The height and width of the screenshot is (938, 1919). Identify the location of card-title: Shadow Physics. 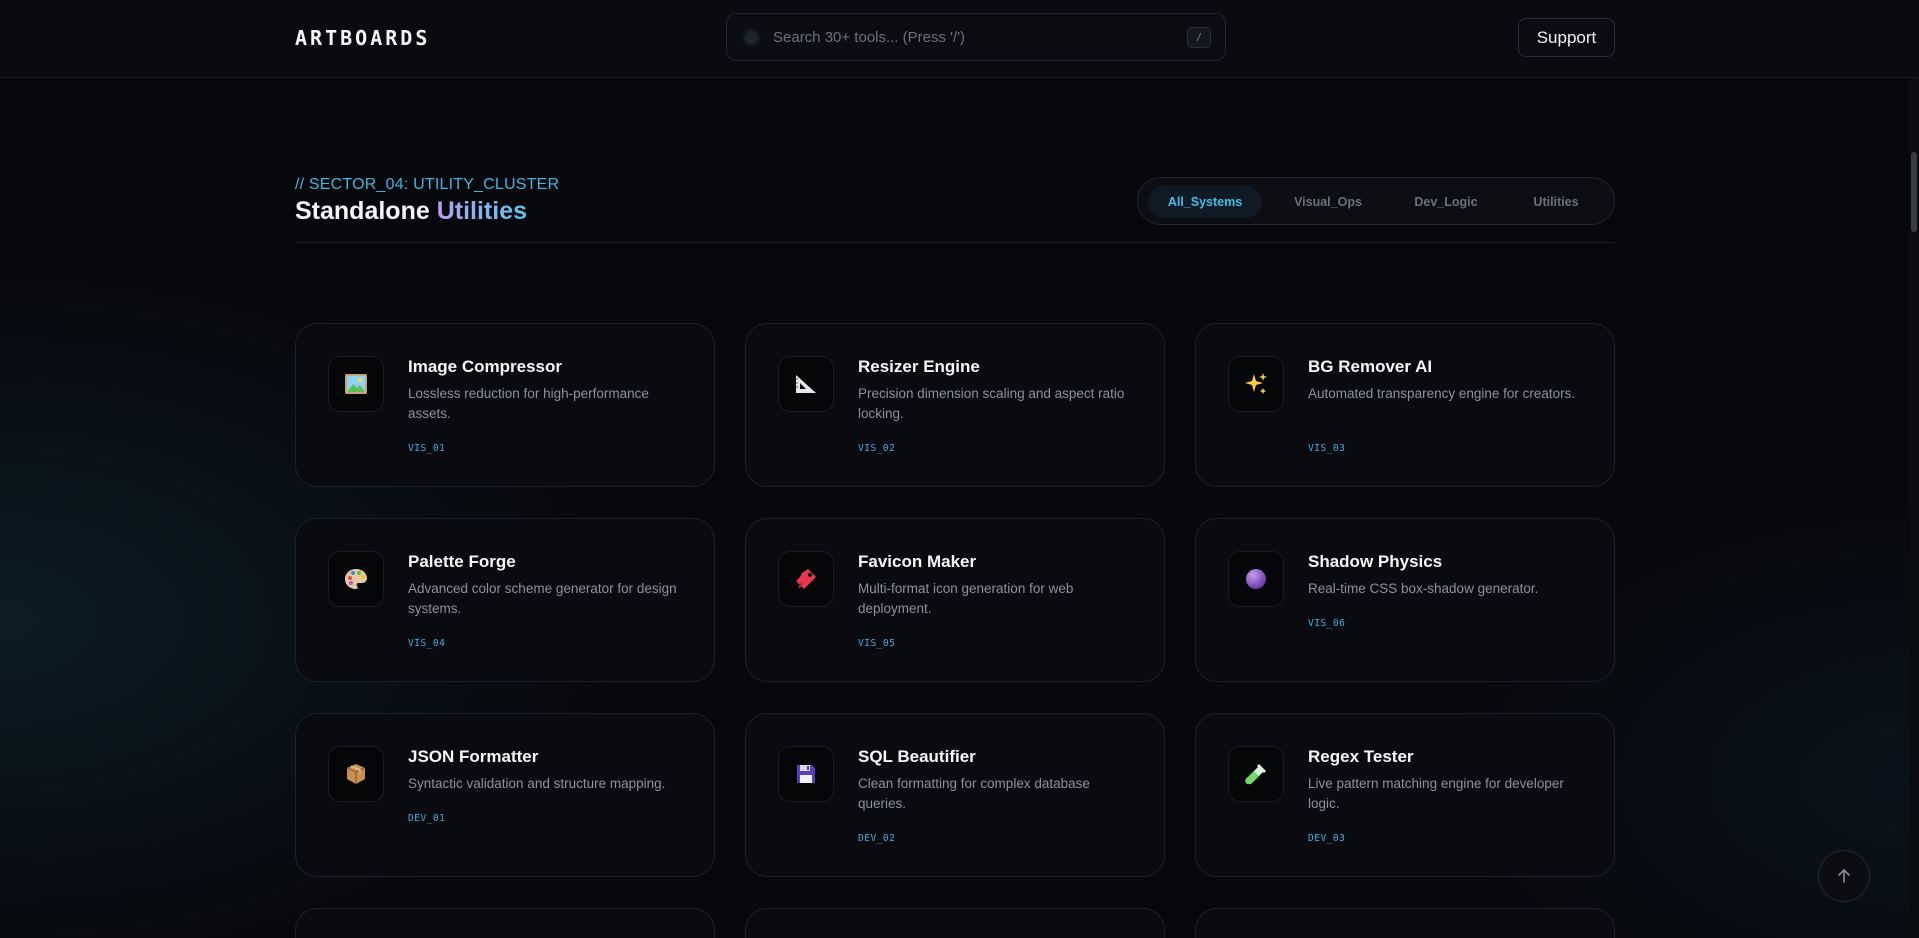
(1375, 561).